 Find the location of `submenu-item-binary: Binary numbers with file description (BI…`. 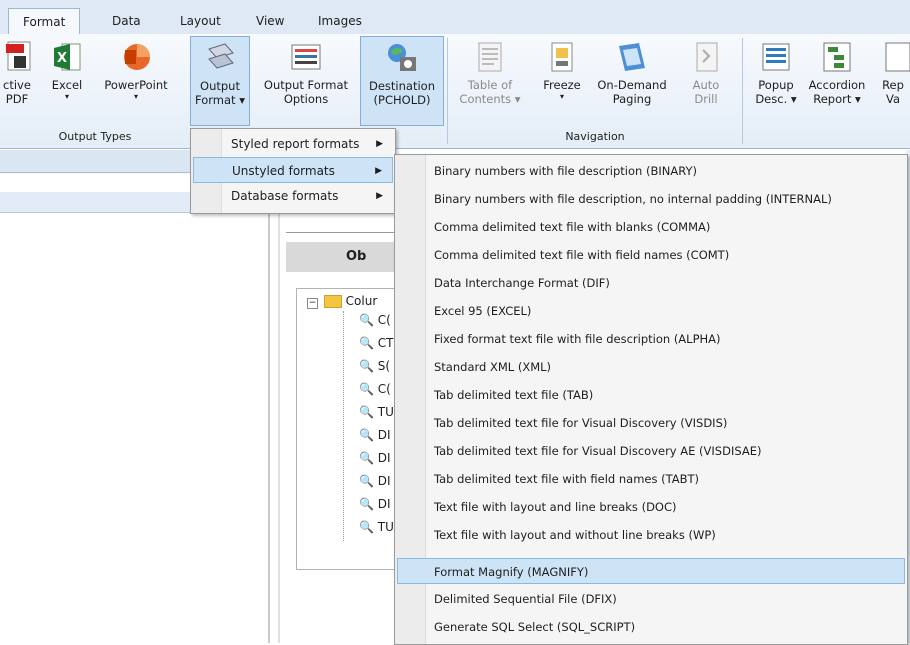

submenu-item-binary: Binary numbers with file description (BI… is located at coordinates (651, 171).